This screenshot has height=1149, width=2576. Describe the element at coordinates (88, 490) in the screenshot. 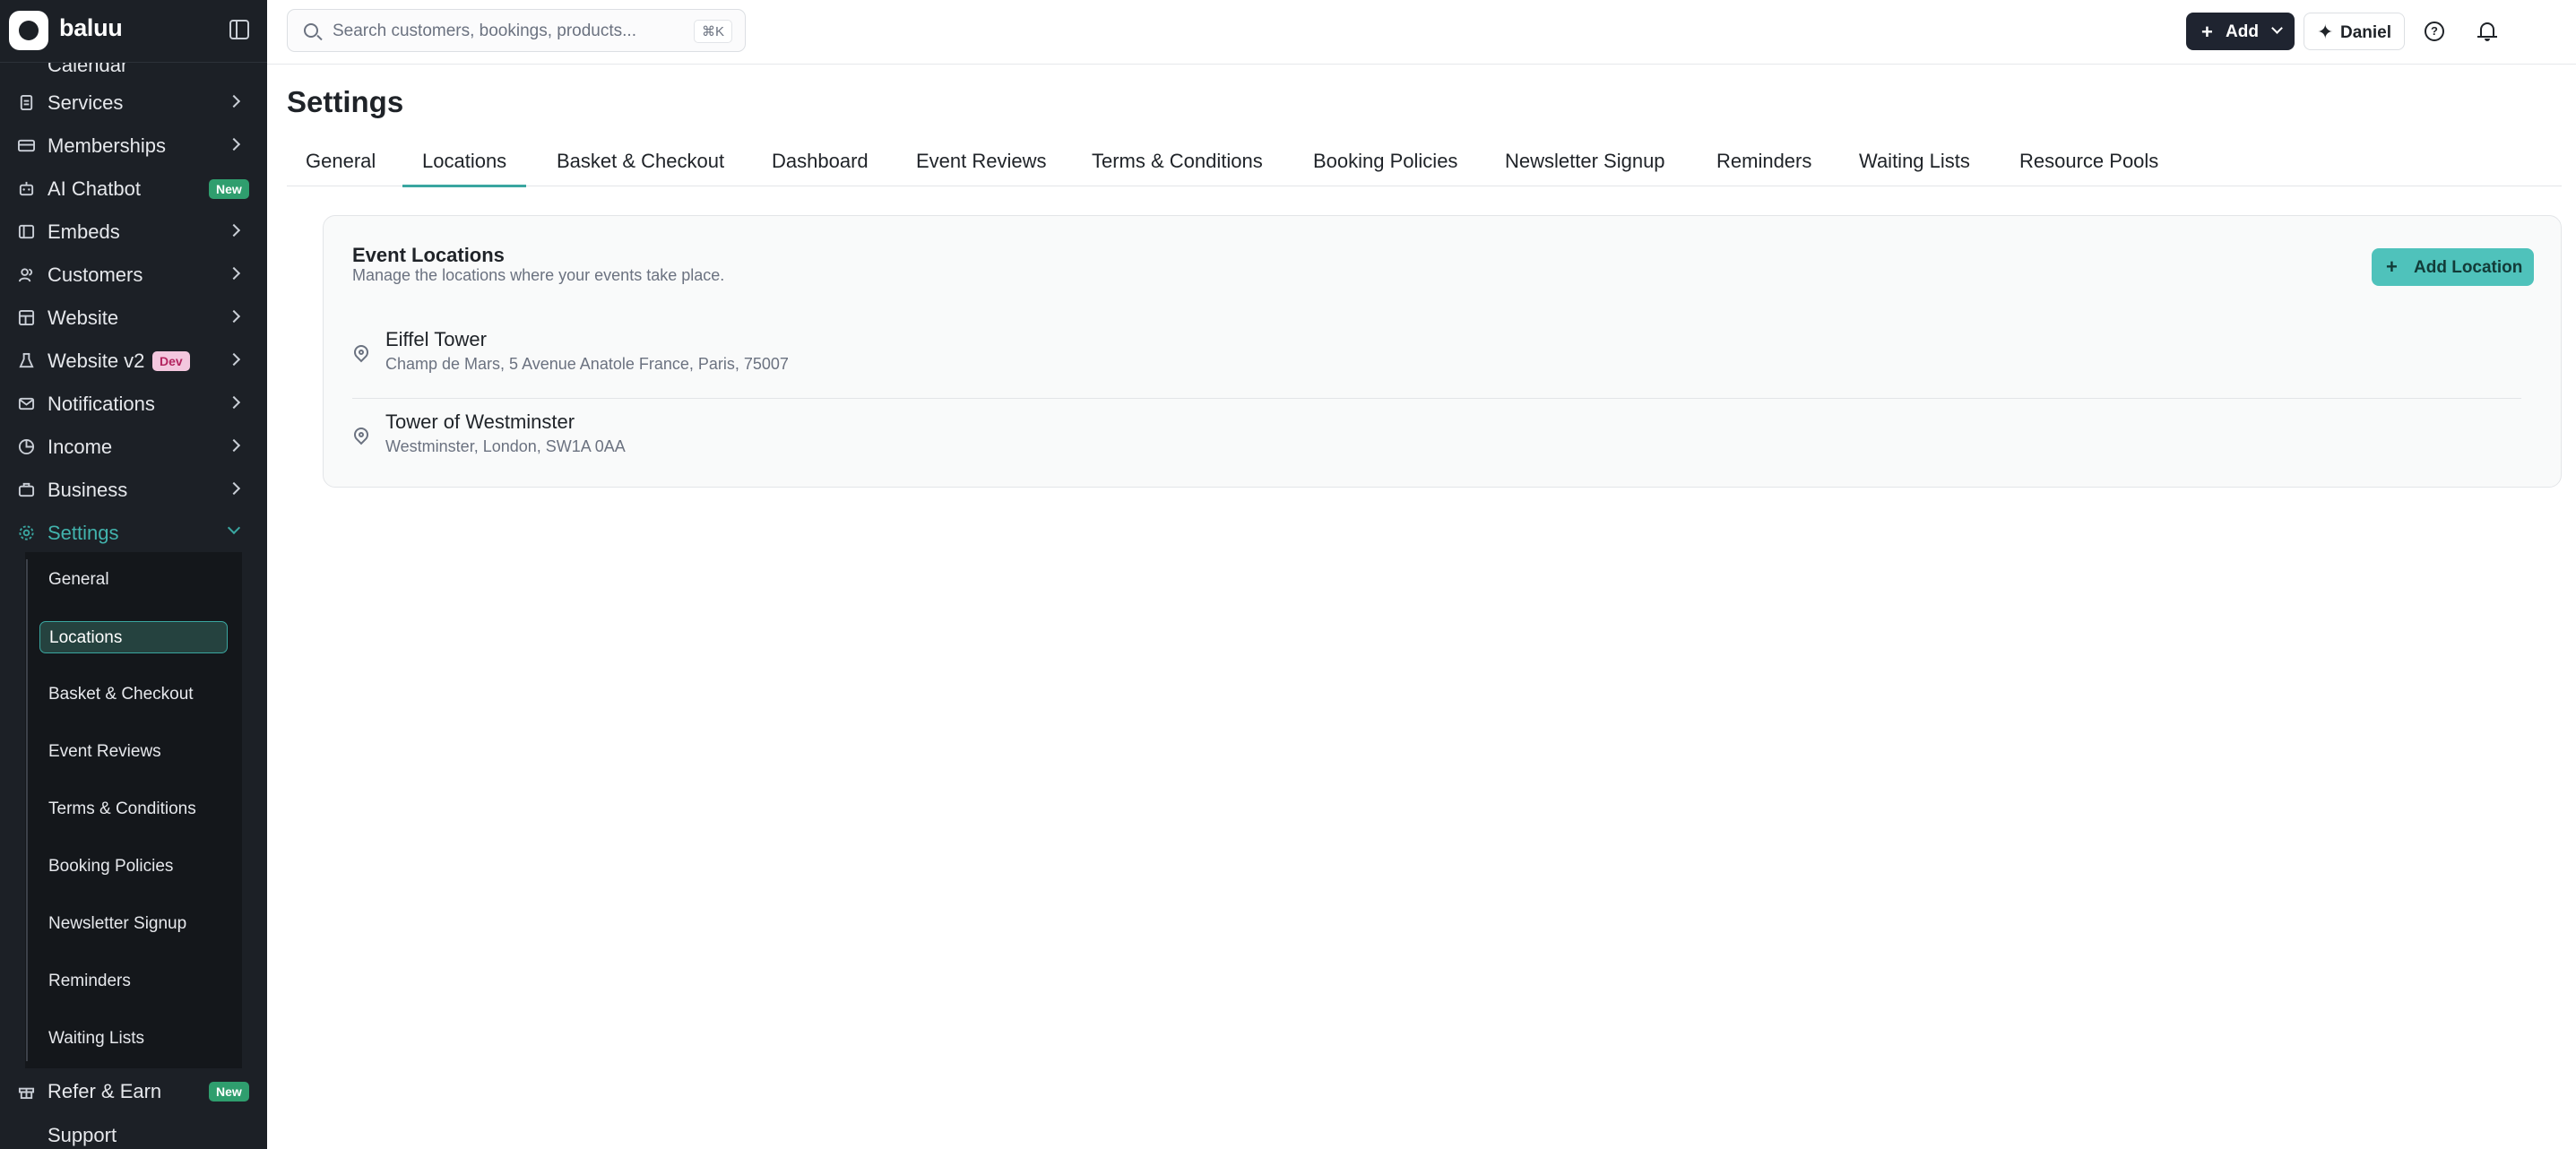

I see `sidebar-item-label: Business` at that location.